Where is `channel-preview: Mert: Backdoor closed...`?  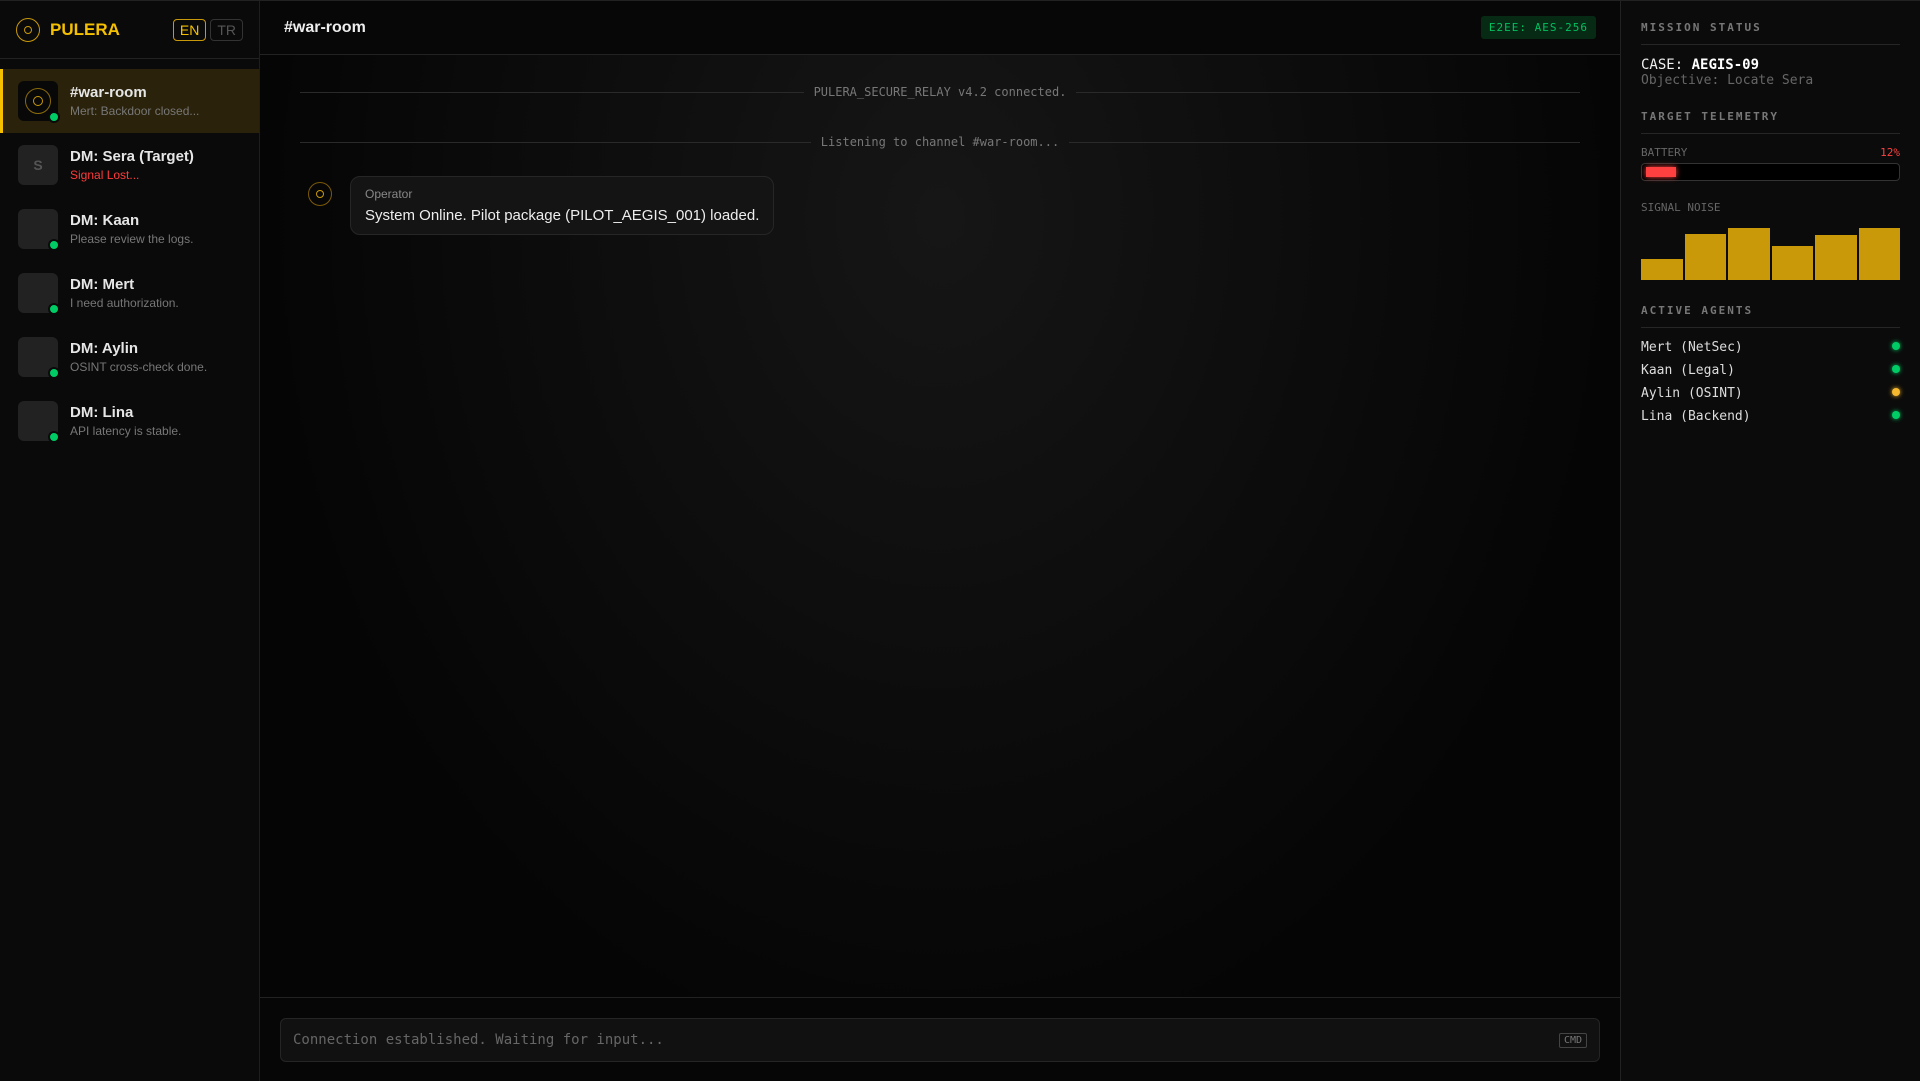
channel-preview: Mert: Backdoor closed... is located at coordinates (135, 111).